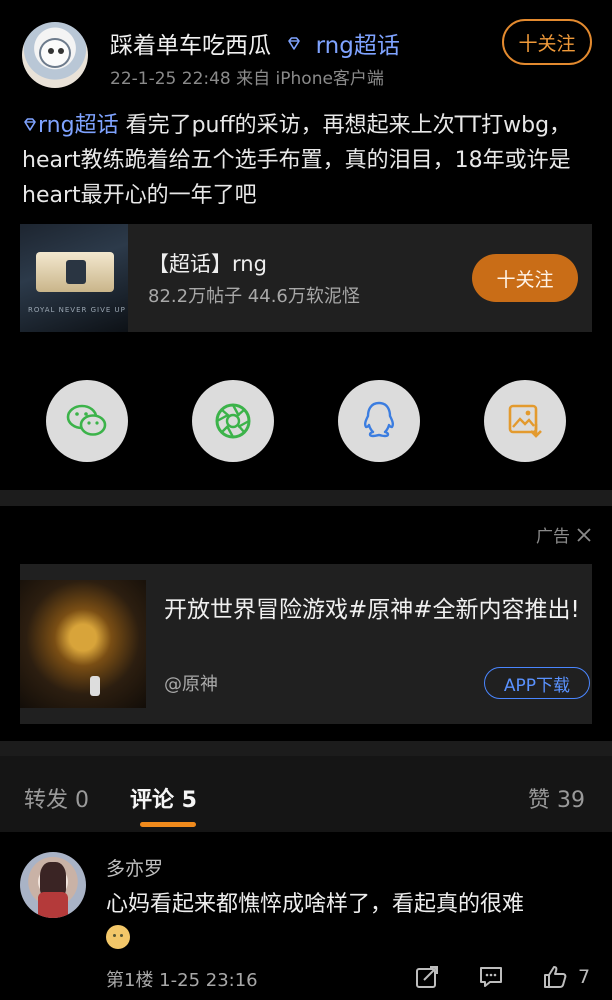 The image size is (612, 1000). I want to click on comment-text: 心妈看起来都憔悴成啥样了，看起真的很难, so click(351, 922).